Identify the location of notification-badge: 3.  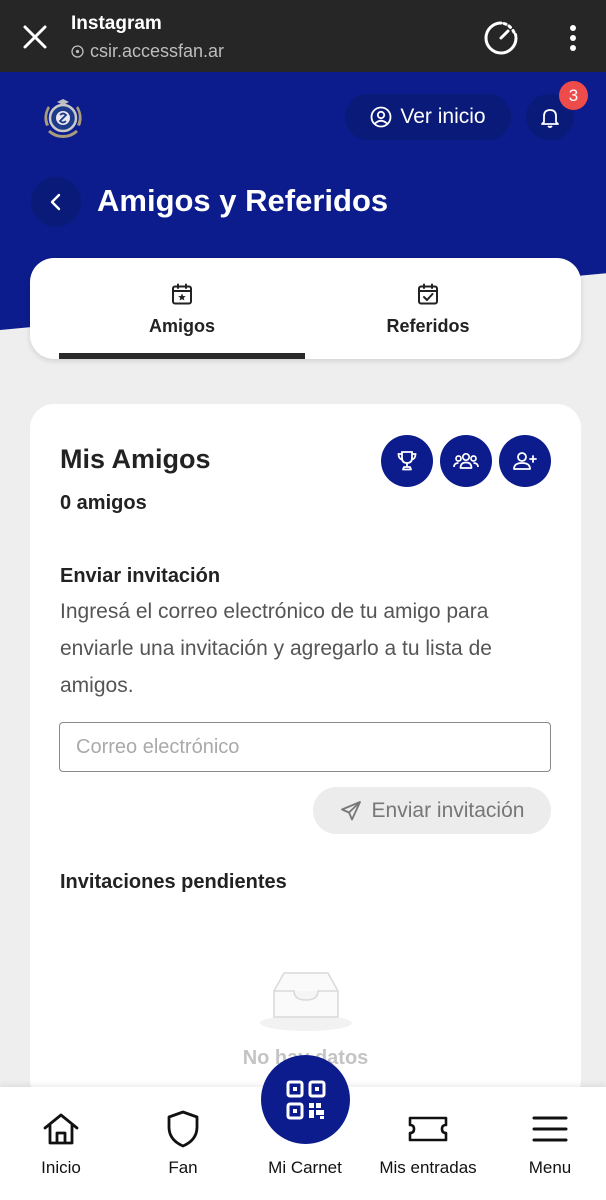
(573, 95).